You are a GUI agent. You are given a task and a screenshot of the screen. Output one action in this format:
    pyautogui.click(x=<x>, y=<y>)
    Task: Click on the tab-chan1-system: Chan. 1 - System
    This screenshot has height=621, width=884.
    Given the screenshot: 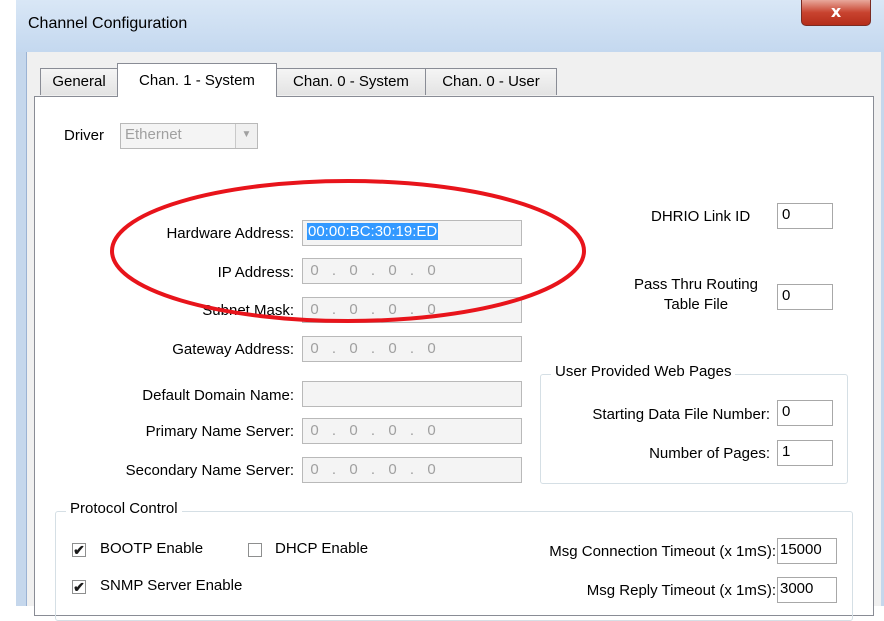 What is the action you would take?
    pyautogui.click(x=197, y=80)
    